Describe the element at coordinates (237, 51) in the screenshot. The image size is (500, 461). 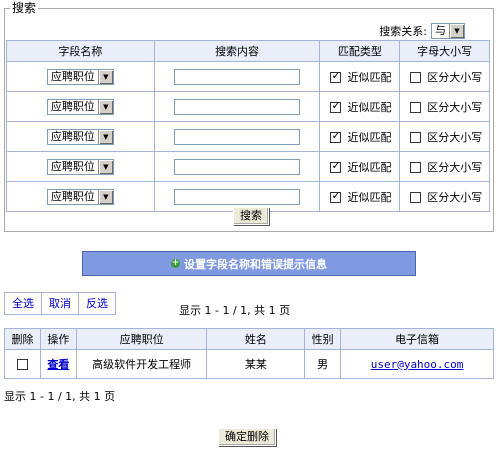
I see `column-header-content: 搜索内容` at that location.